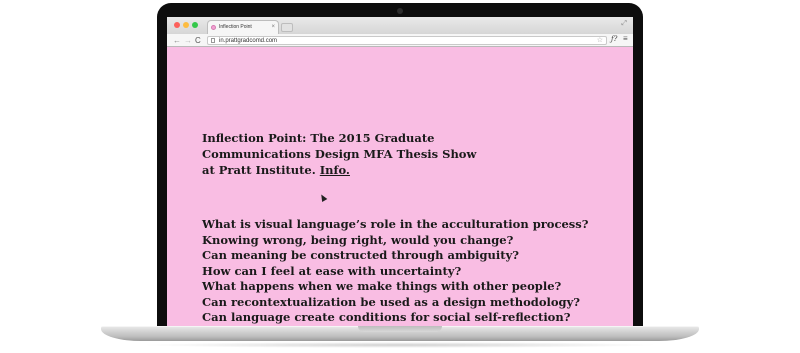 Image resolution: width=800 pixels, height=353 pixels. Describe the element at coordinates (624, 24) in the screenshot. I see `fullscreen-icon: ⤢` at that location.